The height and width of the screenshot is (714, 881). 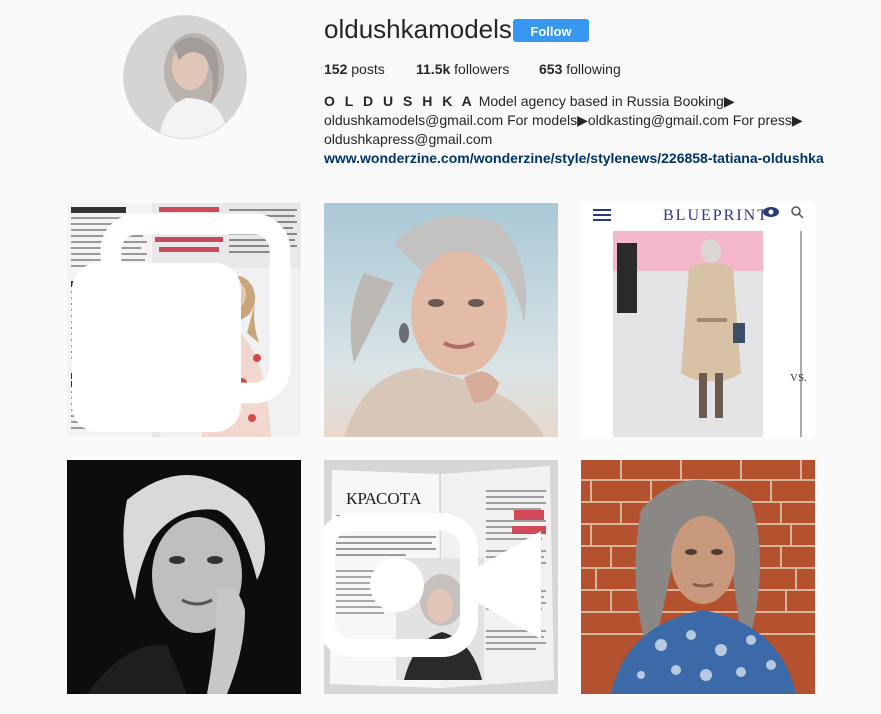 I want to click on bio-name: O L D U S H K A, so click(x=399, y=101).